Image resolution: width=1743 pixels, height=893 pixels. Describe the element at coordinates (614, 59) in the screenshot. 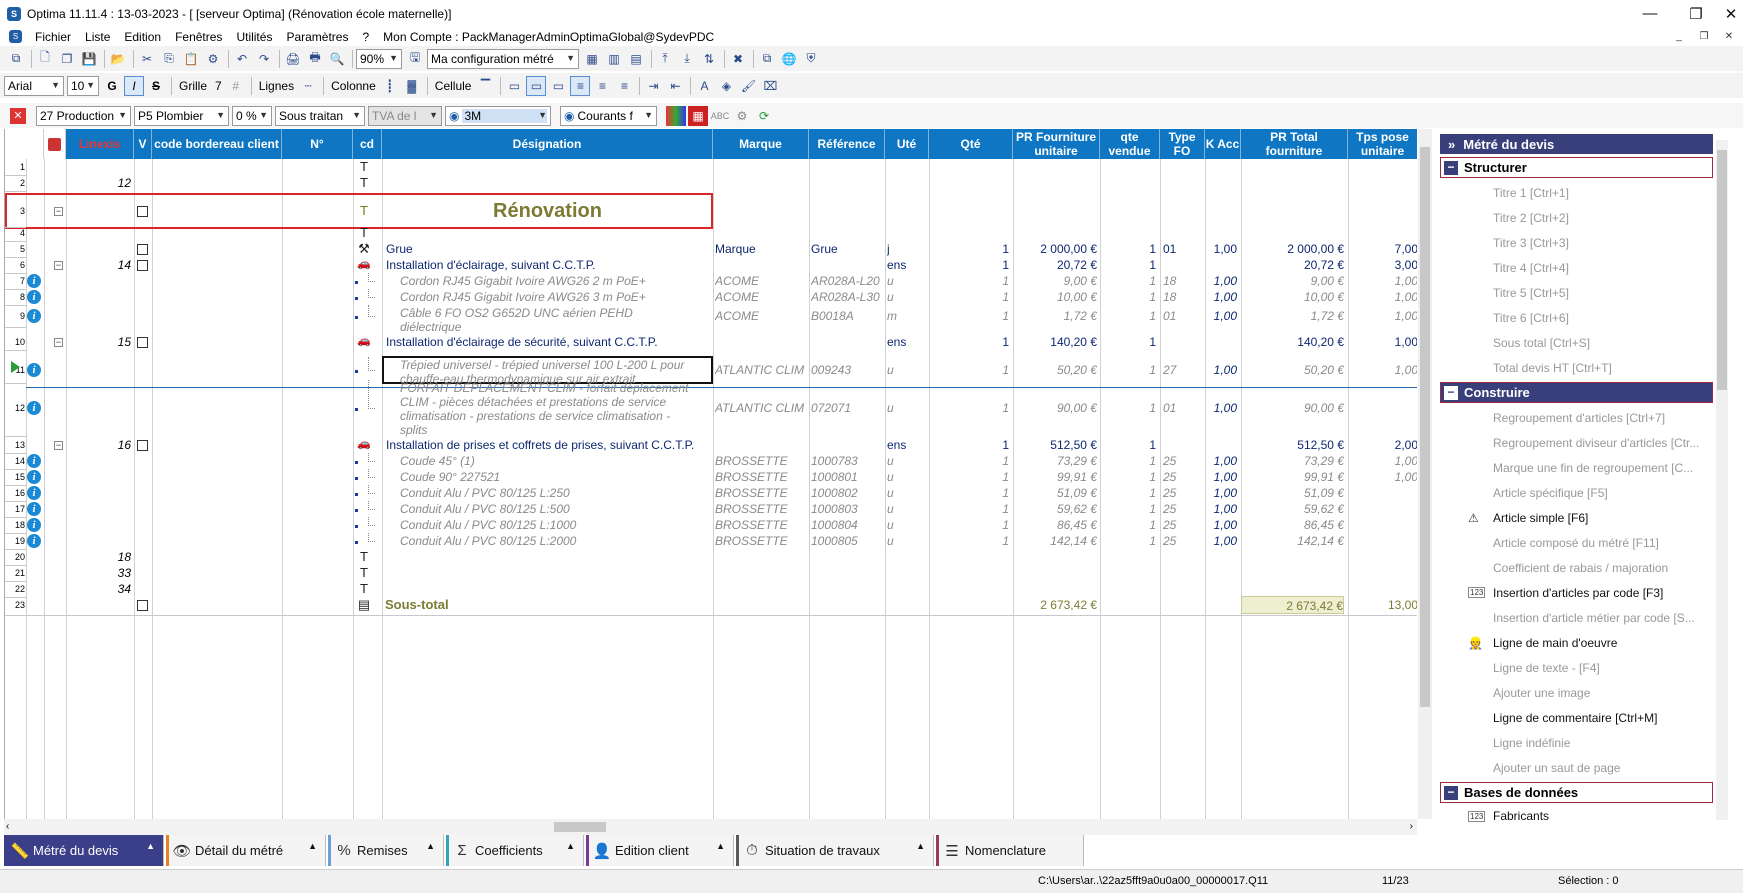

I see `columns-view-icon: ▥` at that location.